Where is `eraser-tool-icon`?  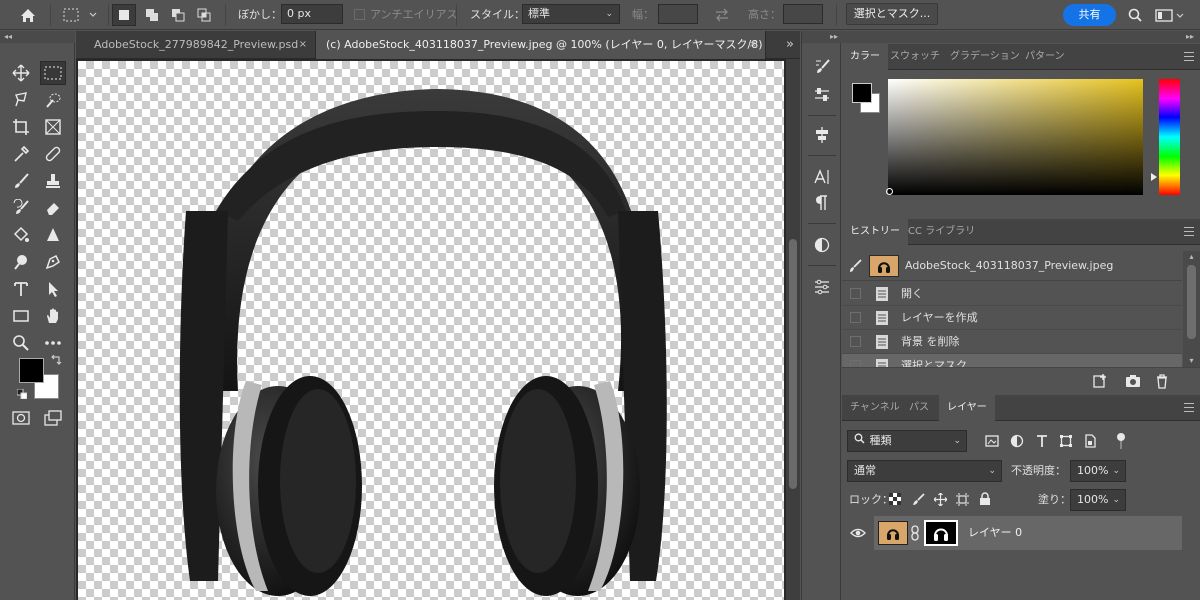 eraser-tool-icon is located at coordinates (53, 208).